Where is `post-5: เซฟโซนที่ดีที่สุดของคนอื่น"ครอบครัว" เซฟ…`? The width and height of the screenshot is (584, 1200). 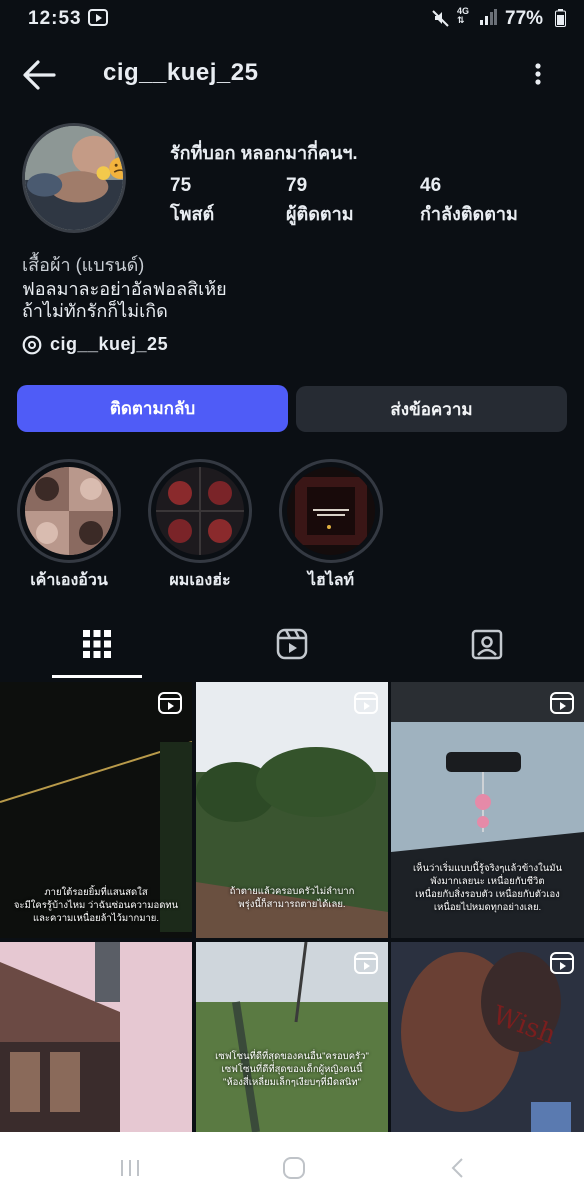
post-5: เซฟโซนที่ดีที่สุดของคนอื่น"ครอบครัว" เซฟ… is located at coordinates (292, 1037).